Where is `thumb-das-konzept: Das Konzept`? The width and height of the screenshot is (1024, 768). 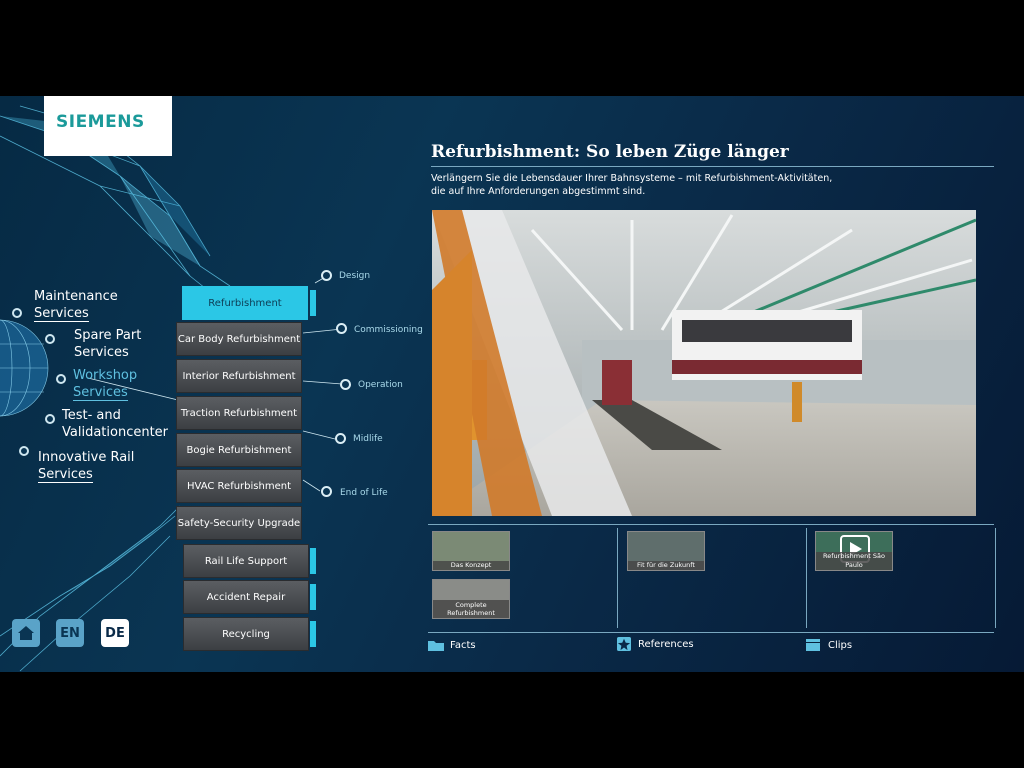 thumb-das-konzept: Das Konzept is located at coordinates (471, 551).